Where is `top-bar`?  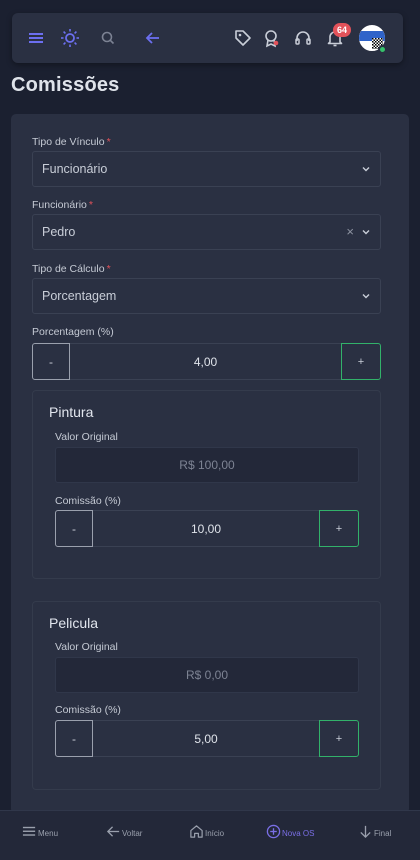
top-bar is located at coordinates (207, 38).